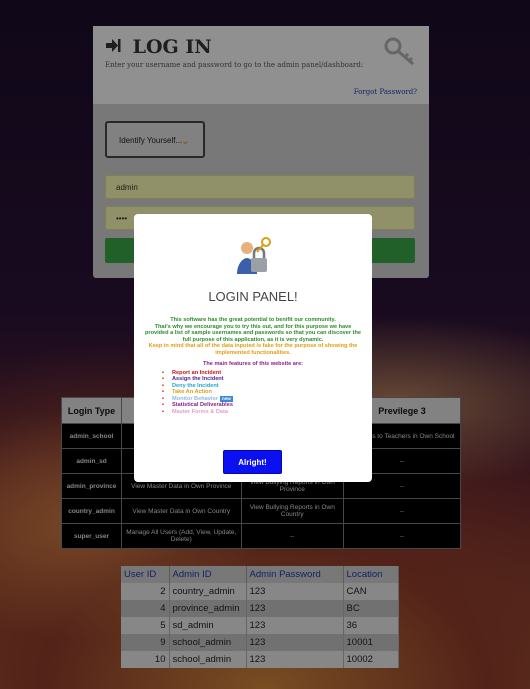 The height and width of the screenshot is (689, 530). I want to click on alright-button: Alright!, so click(252, 462).